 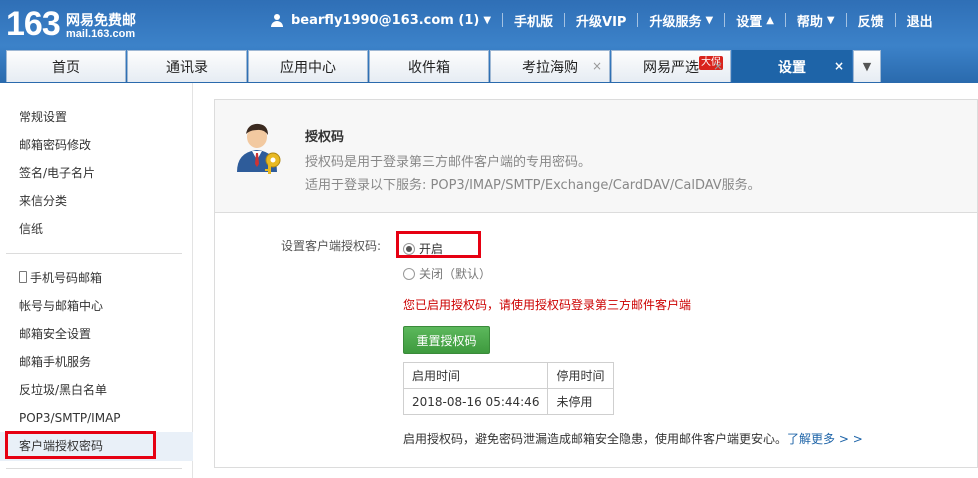 I want to click on learn-more-link: 了解更多 > >, so click(x=825, y=439).